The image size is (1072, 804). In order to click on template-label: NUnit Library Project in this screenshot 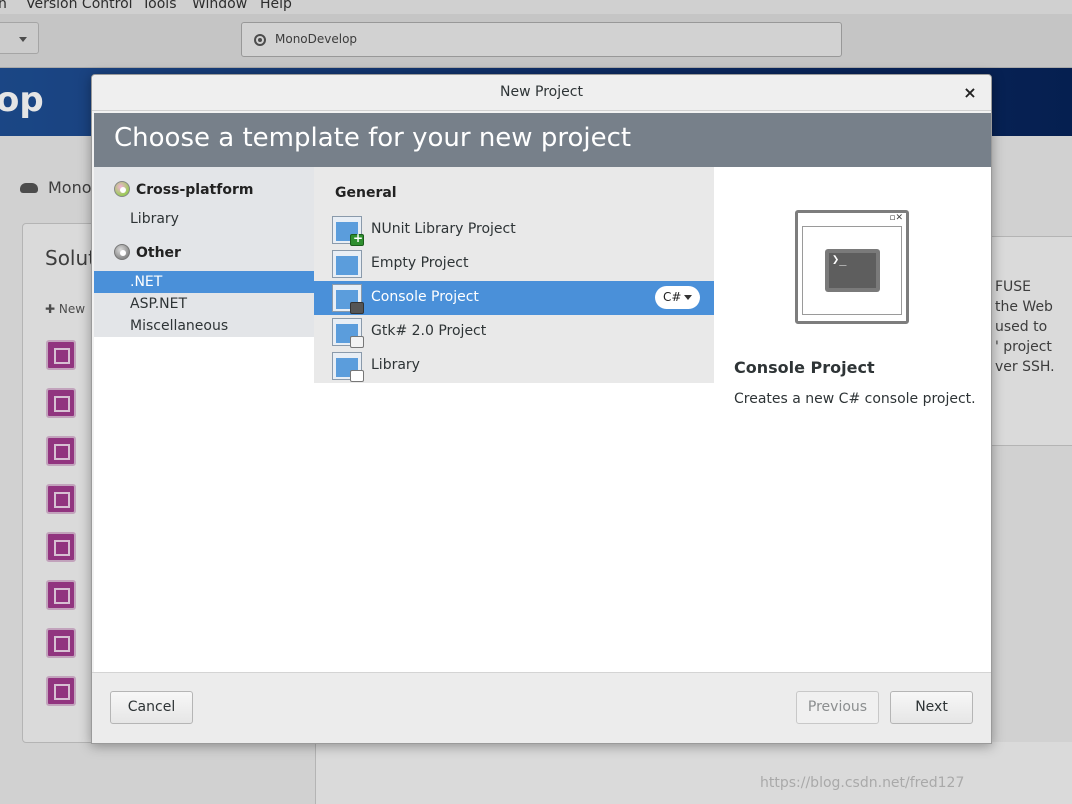, I will do `click(443, 229)`.